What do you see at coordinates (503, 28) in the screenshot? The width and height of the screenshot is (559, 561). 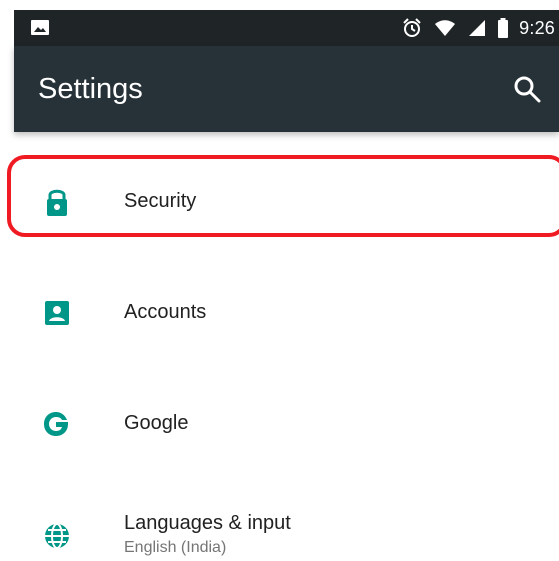 I see `battery-icon` at bounding box center [503, 28].